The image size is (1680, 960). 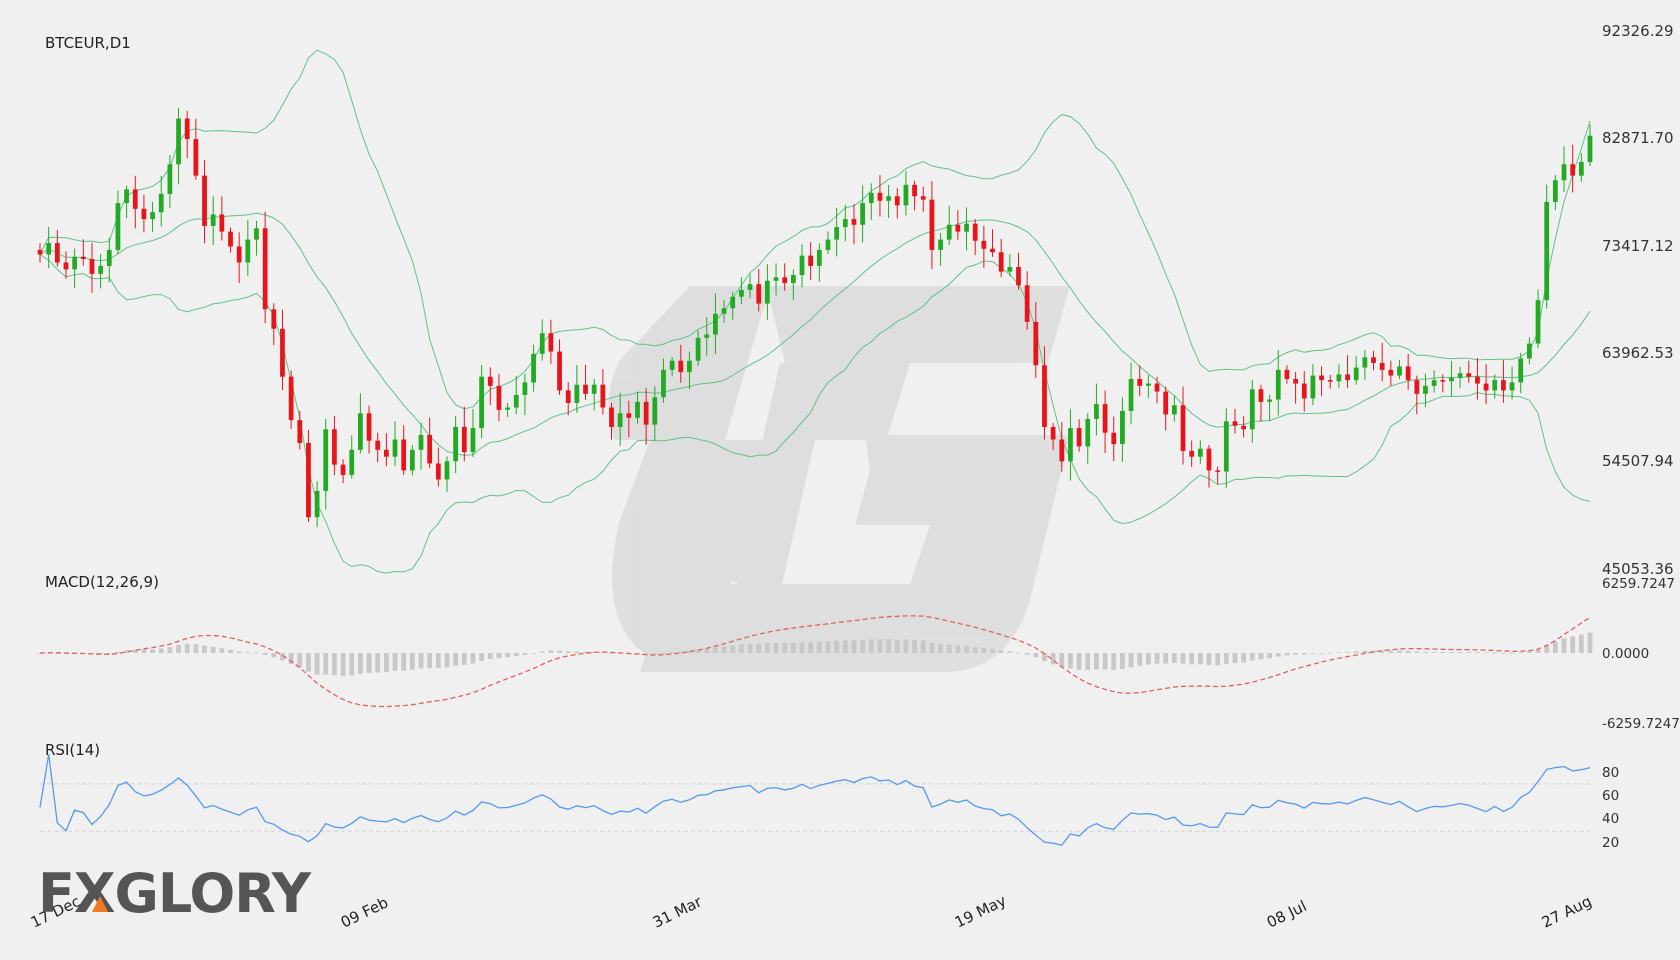 What do you see at coordinates (1638, 138) in the screenshot?
I see `price-tick: 82871.70` at bounding box center [1638, 138].